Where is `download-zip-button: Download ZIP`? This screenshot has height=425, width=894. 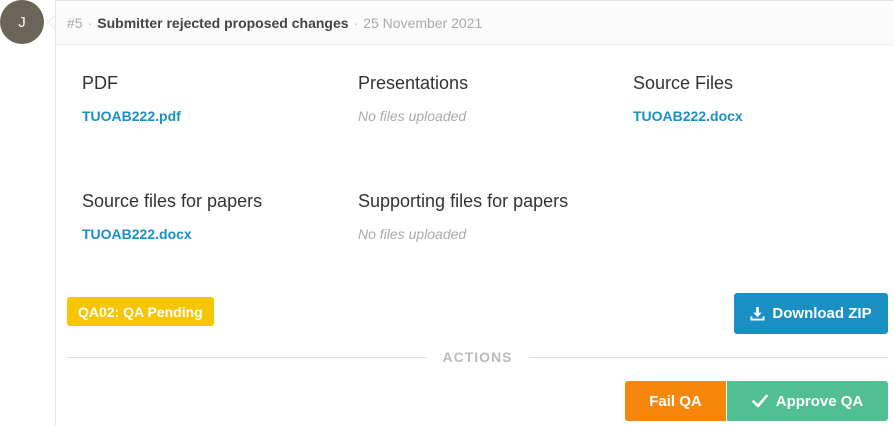 download-zip-button: Download ZIP is located at coordinates (811, 313).